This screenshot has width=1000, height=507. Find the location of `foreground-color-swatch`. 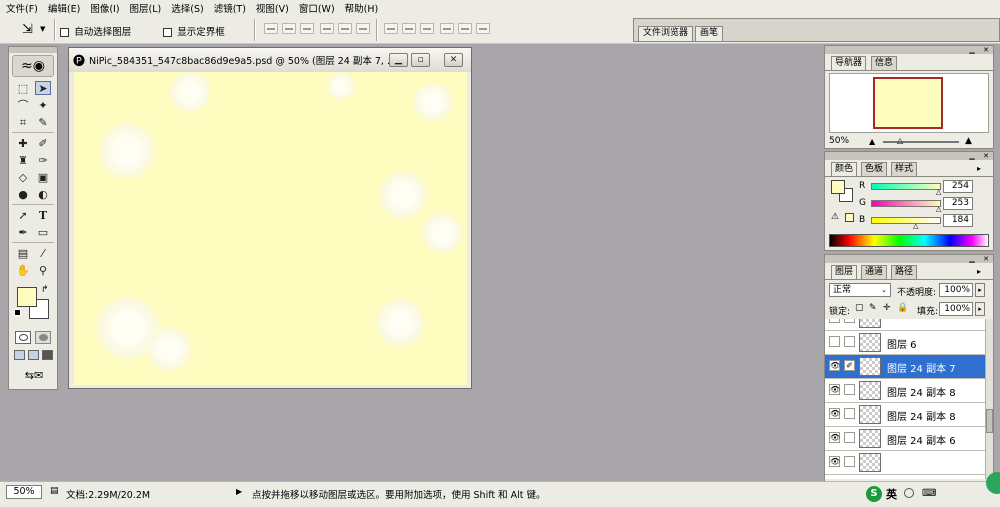

foreground-color-swatch is located at coordinates (27, 297).